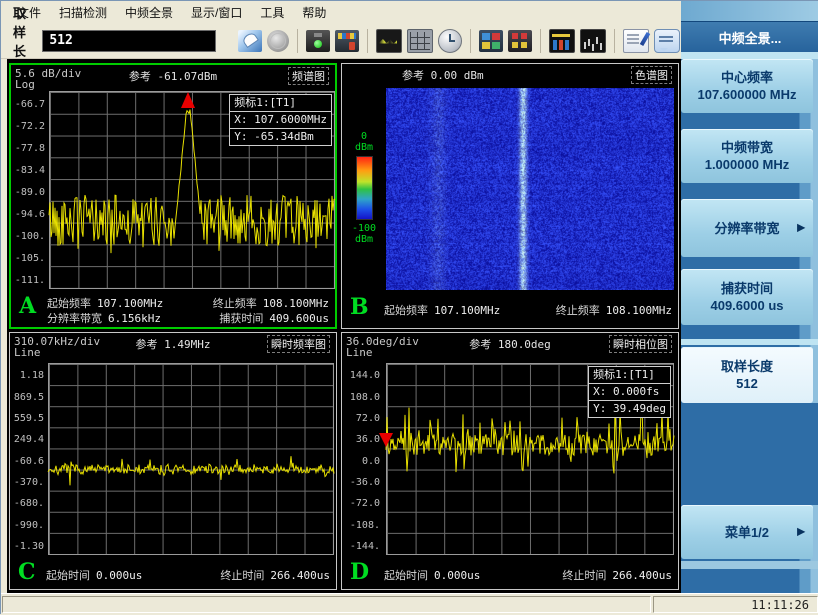 The height and width of the screenshot is (615, 818). Describe the element at coordinates (629, 392) in the screenshot. I see `marker-x: X: 0.000fs` at that location.